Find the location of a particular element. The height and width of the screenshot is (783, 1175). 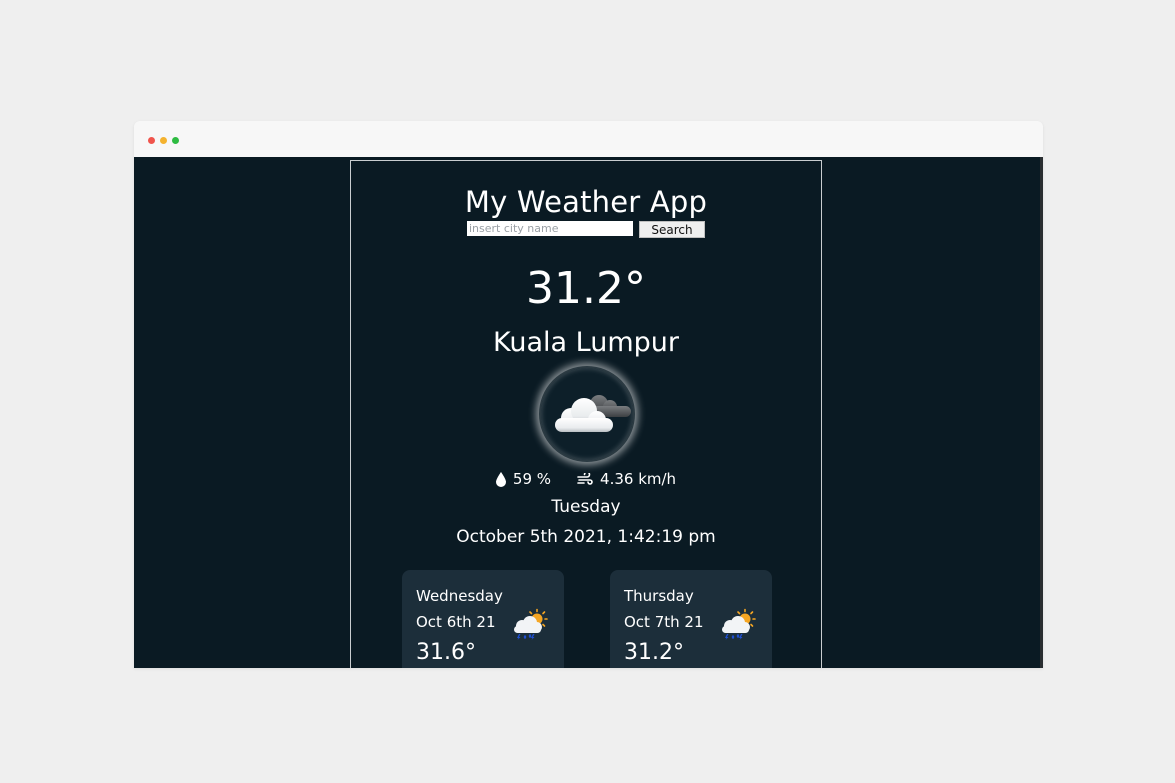

city-name: Kuala Lumpur is located at coordinates (586, 342).